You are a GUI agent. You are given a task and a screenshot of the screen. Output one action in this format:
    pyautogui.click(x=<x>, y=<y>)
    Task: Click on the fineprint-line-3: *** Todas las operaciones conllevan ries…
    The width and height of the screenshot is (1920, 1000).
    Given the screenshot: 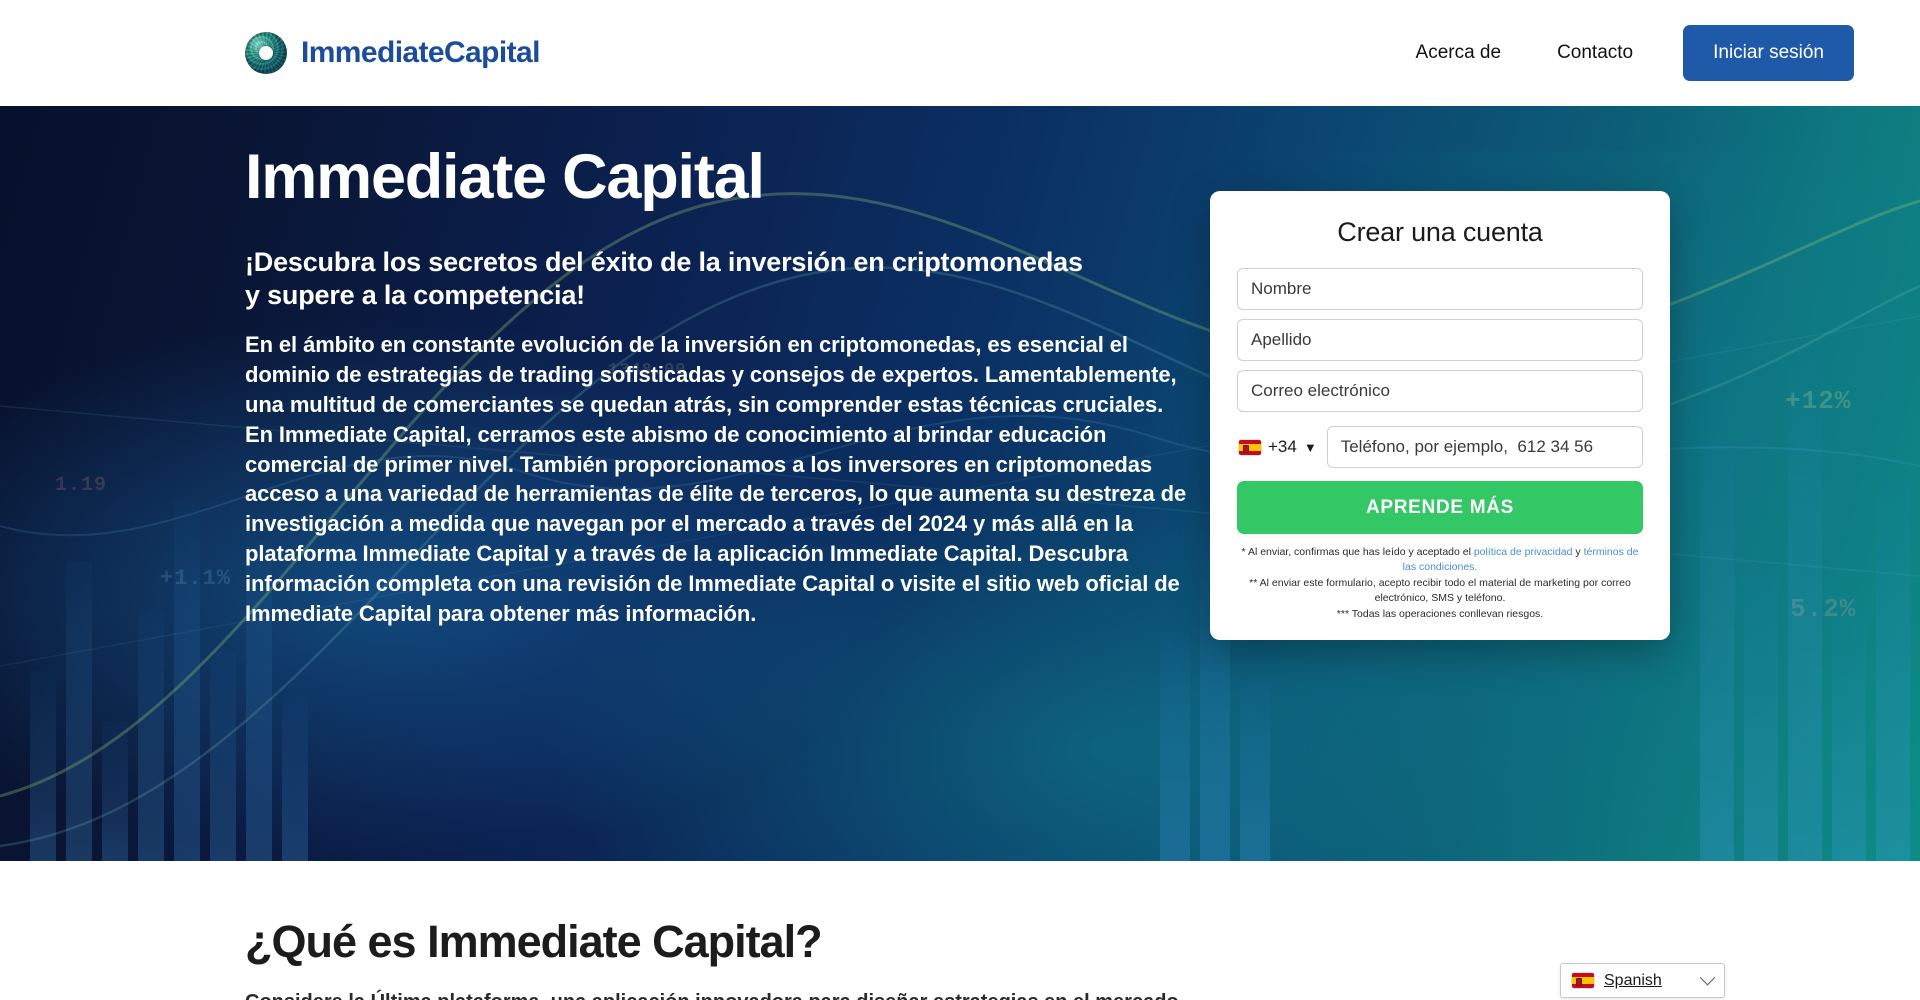 What is the action you would take?
    pyautogui.click(x=1440, y=613)
    